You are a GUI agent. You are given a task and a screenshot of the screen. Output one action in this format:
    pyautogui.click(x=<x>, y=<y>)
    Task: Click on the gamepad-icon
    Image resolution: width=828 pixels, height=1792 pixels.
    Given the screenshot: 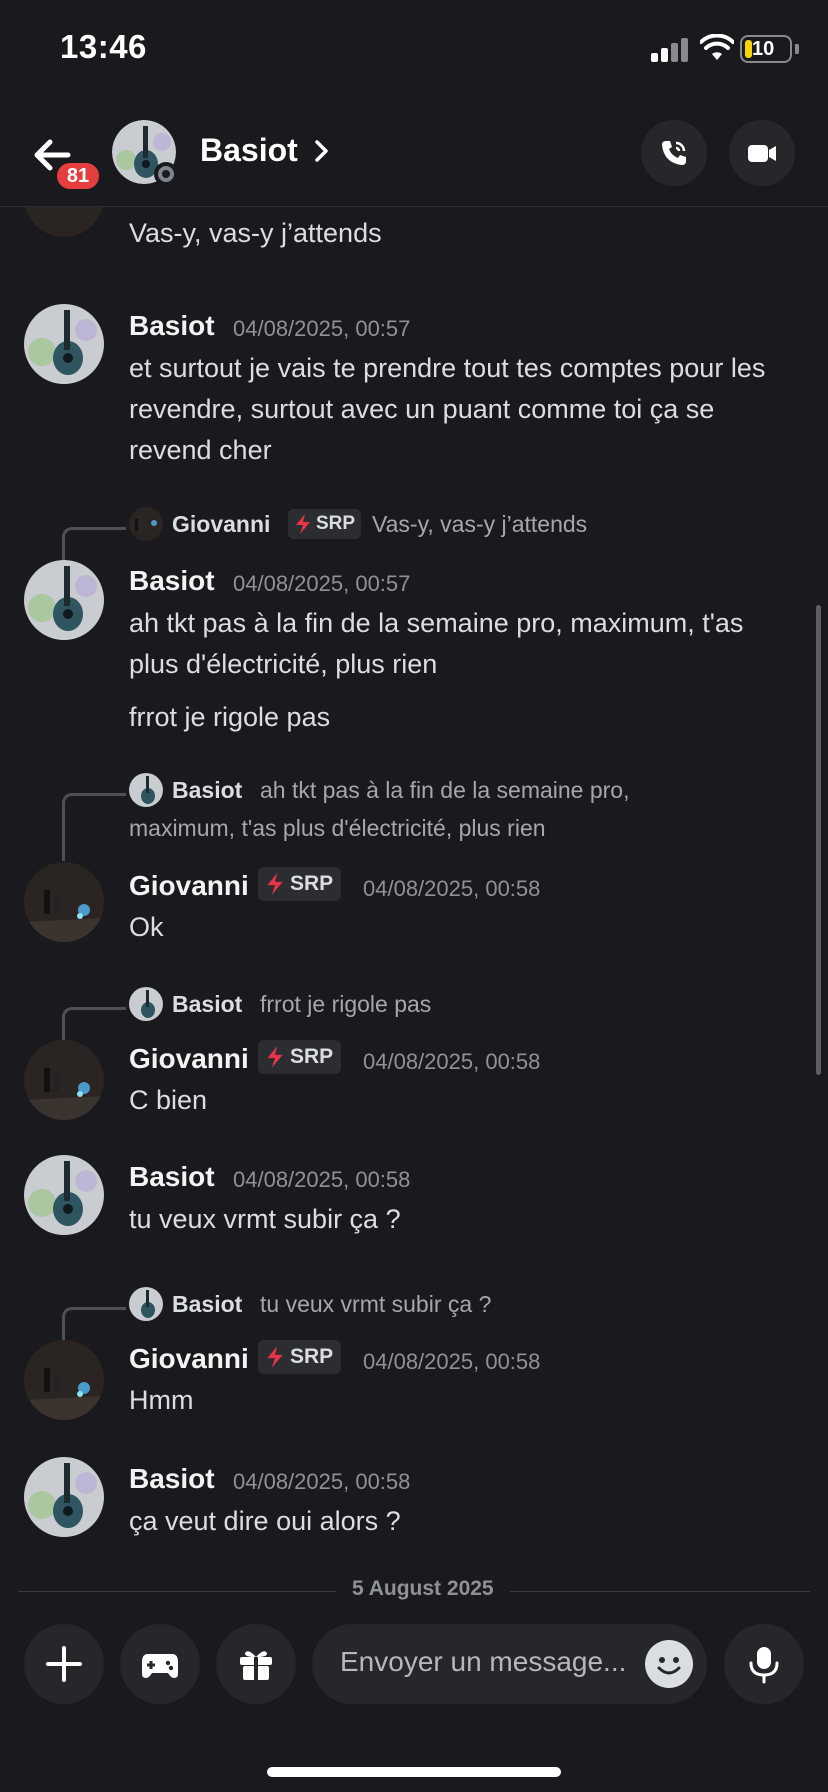 What is the action you would take?
    pyautogui.click(x=160, y=1666)
    